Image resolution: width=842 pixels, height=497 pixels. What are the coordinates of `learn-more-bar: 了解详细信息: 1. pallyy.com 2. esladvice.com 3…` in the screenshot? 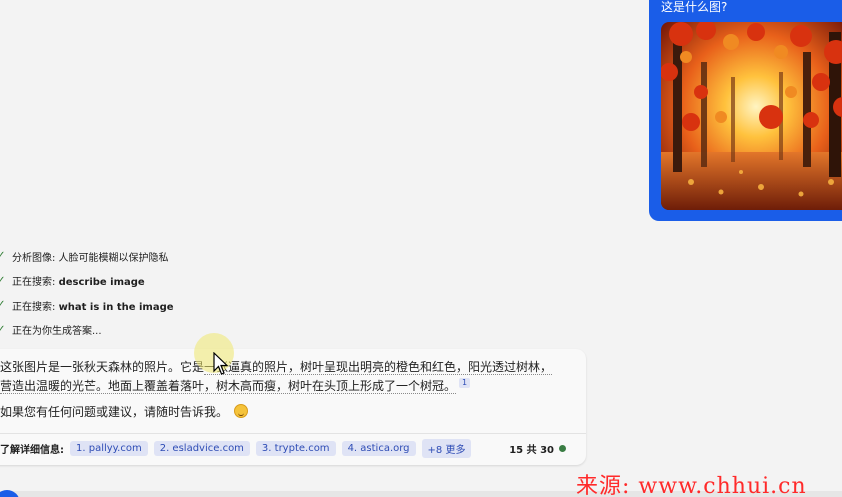 It's located at (288, 448).